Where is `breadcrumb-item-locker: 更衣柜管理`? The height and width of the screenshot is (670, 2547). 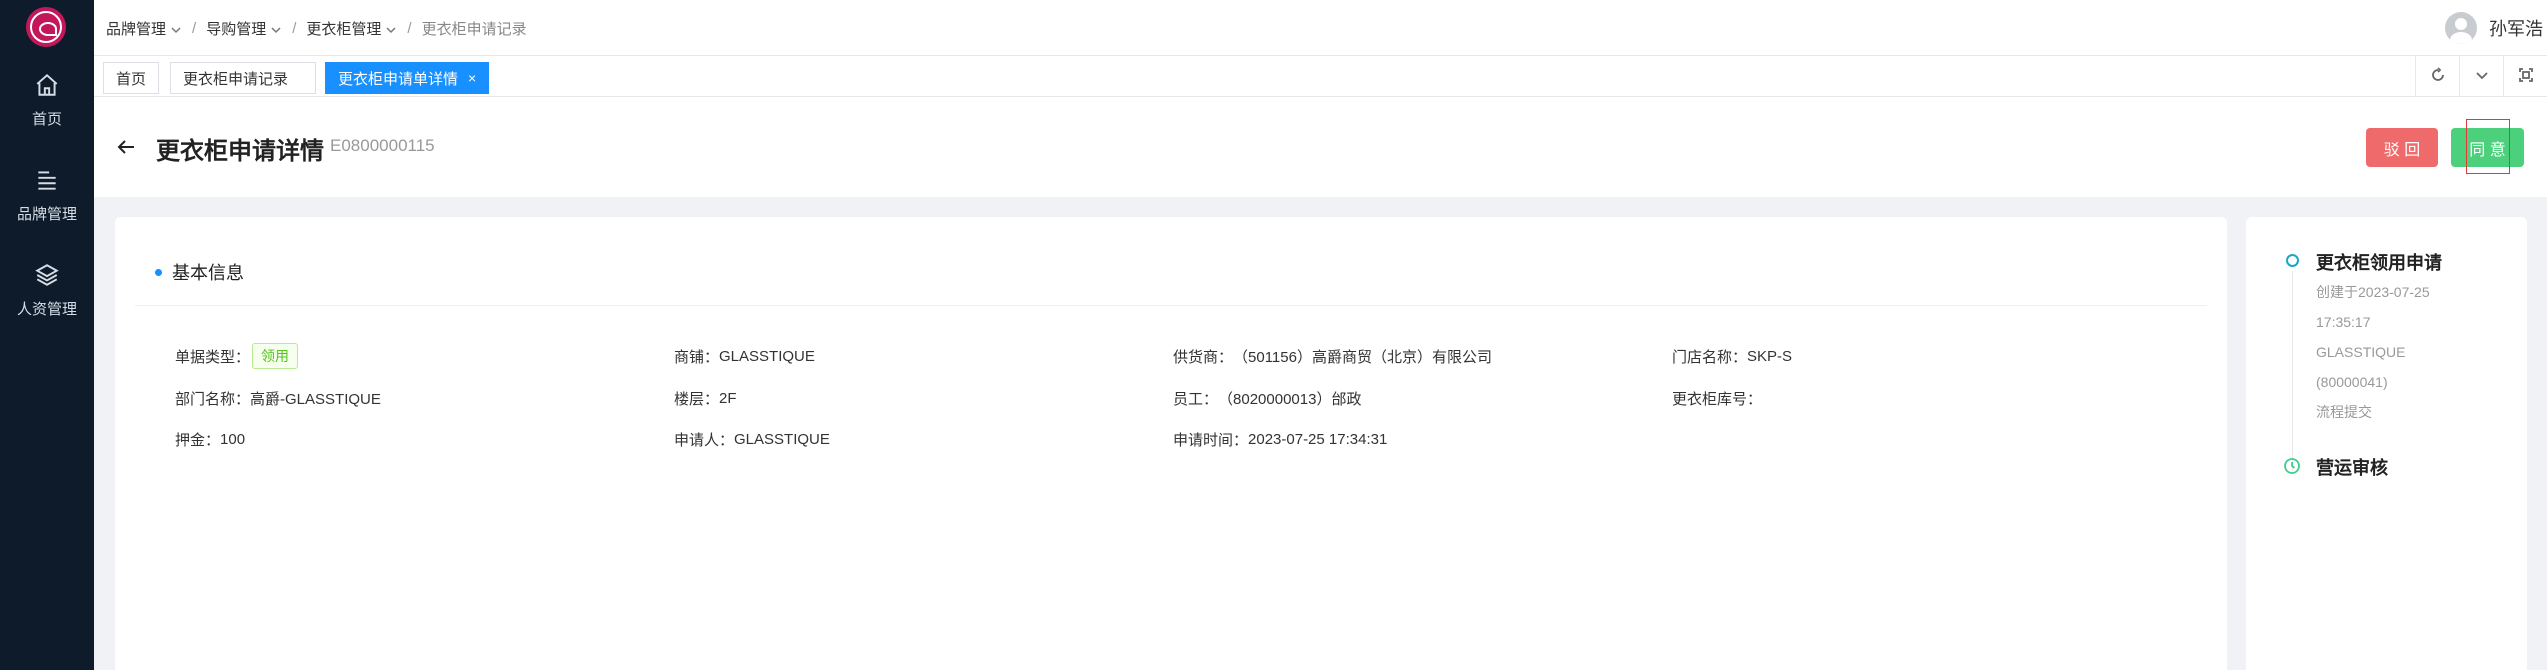
breadcrumb-item-locker: 更衣柜管理 is located at coordinates (351, 28).